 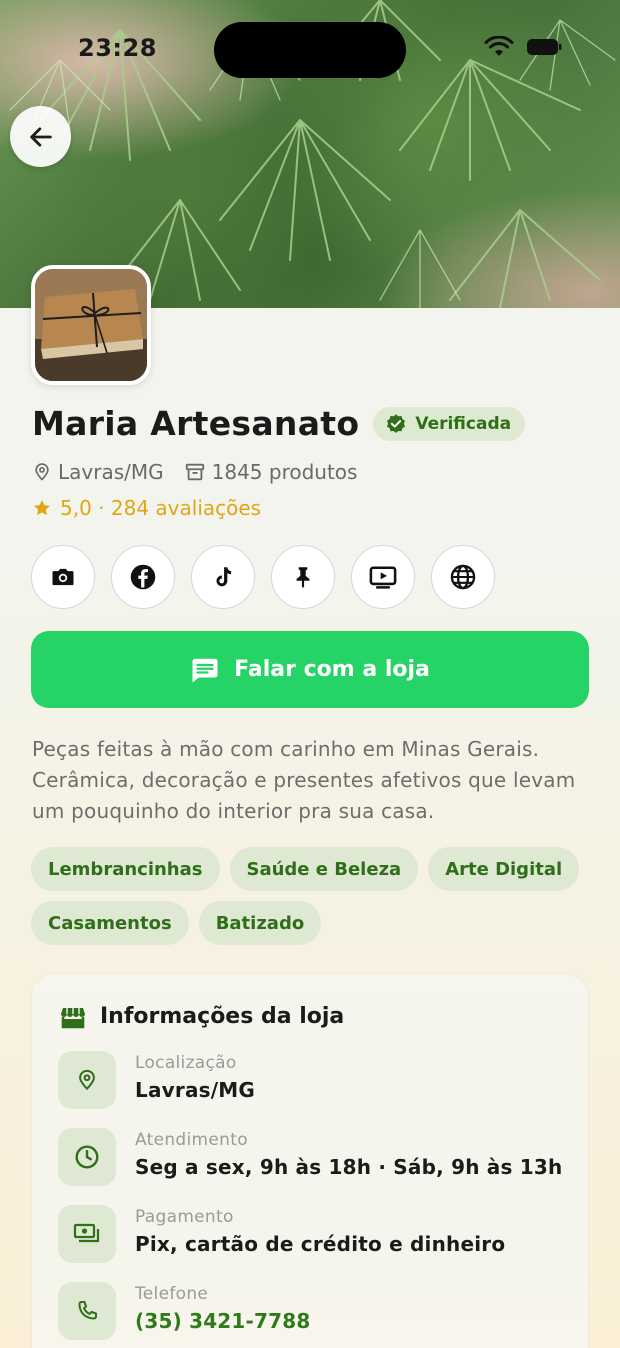 I want to click on info-row-location: Localização Lavras/MG, so click(x=156, y=1080).